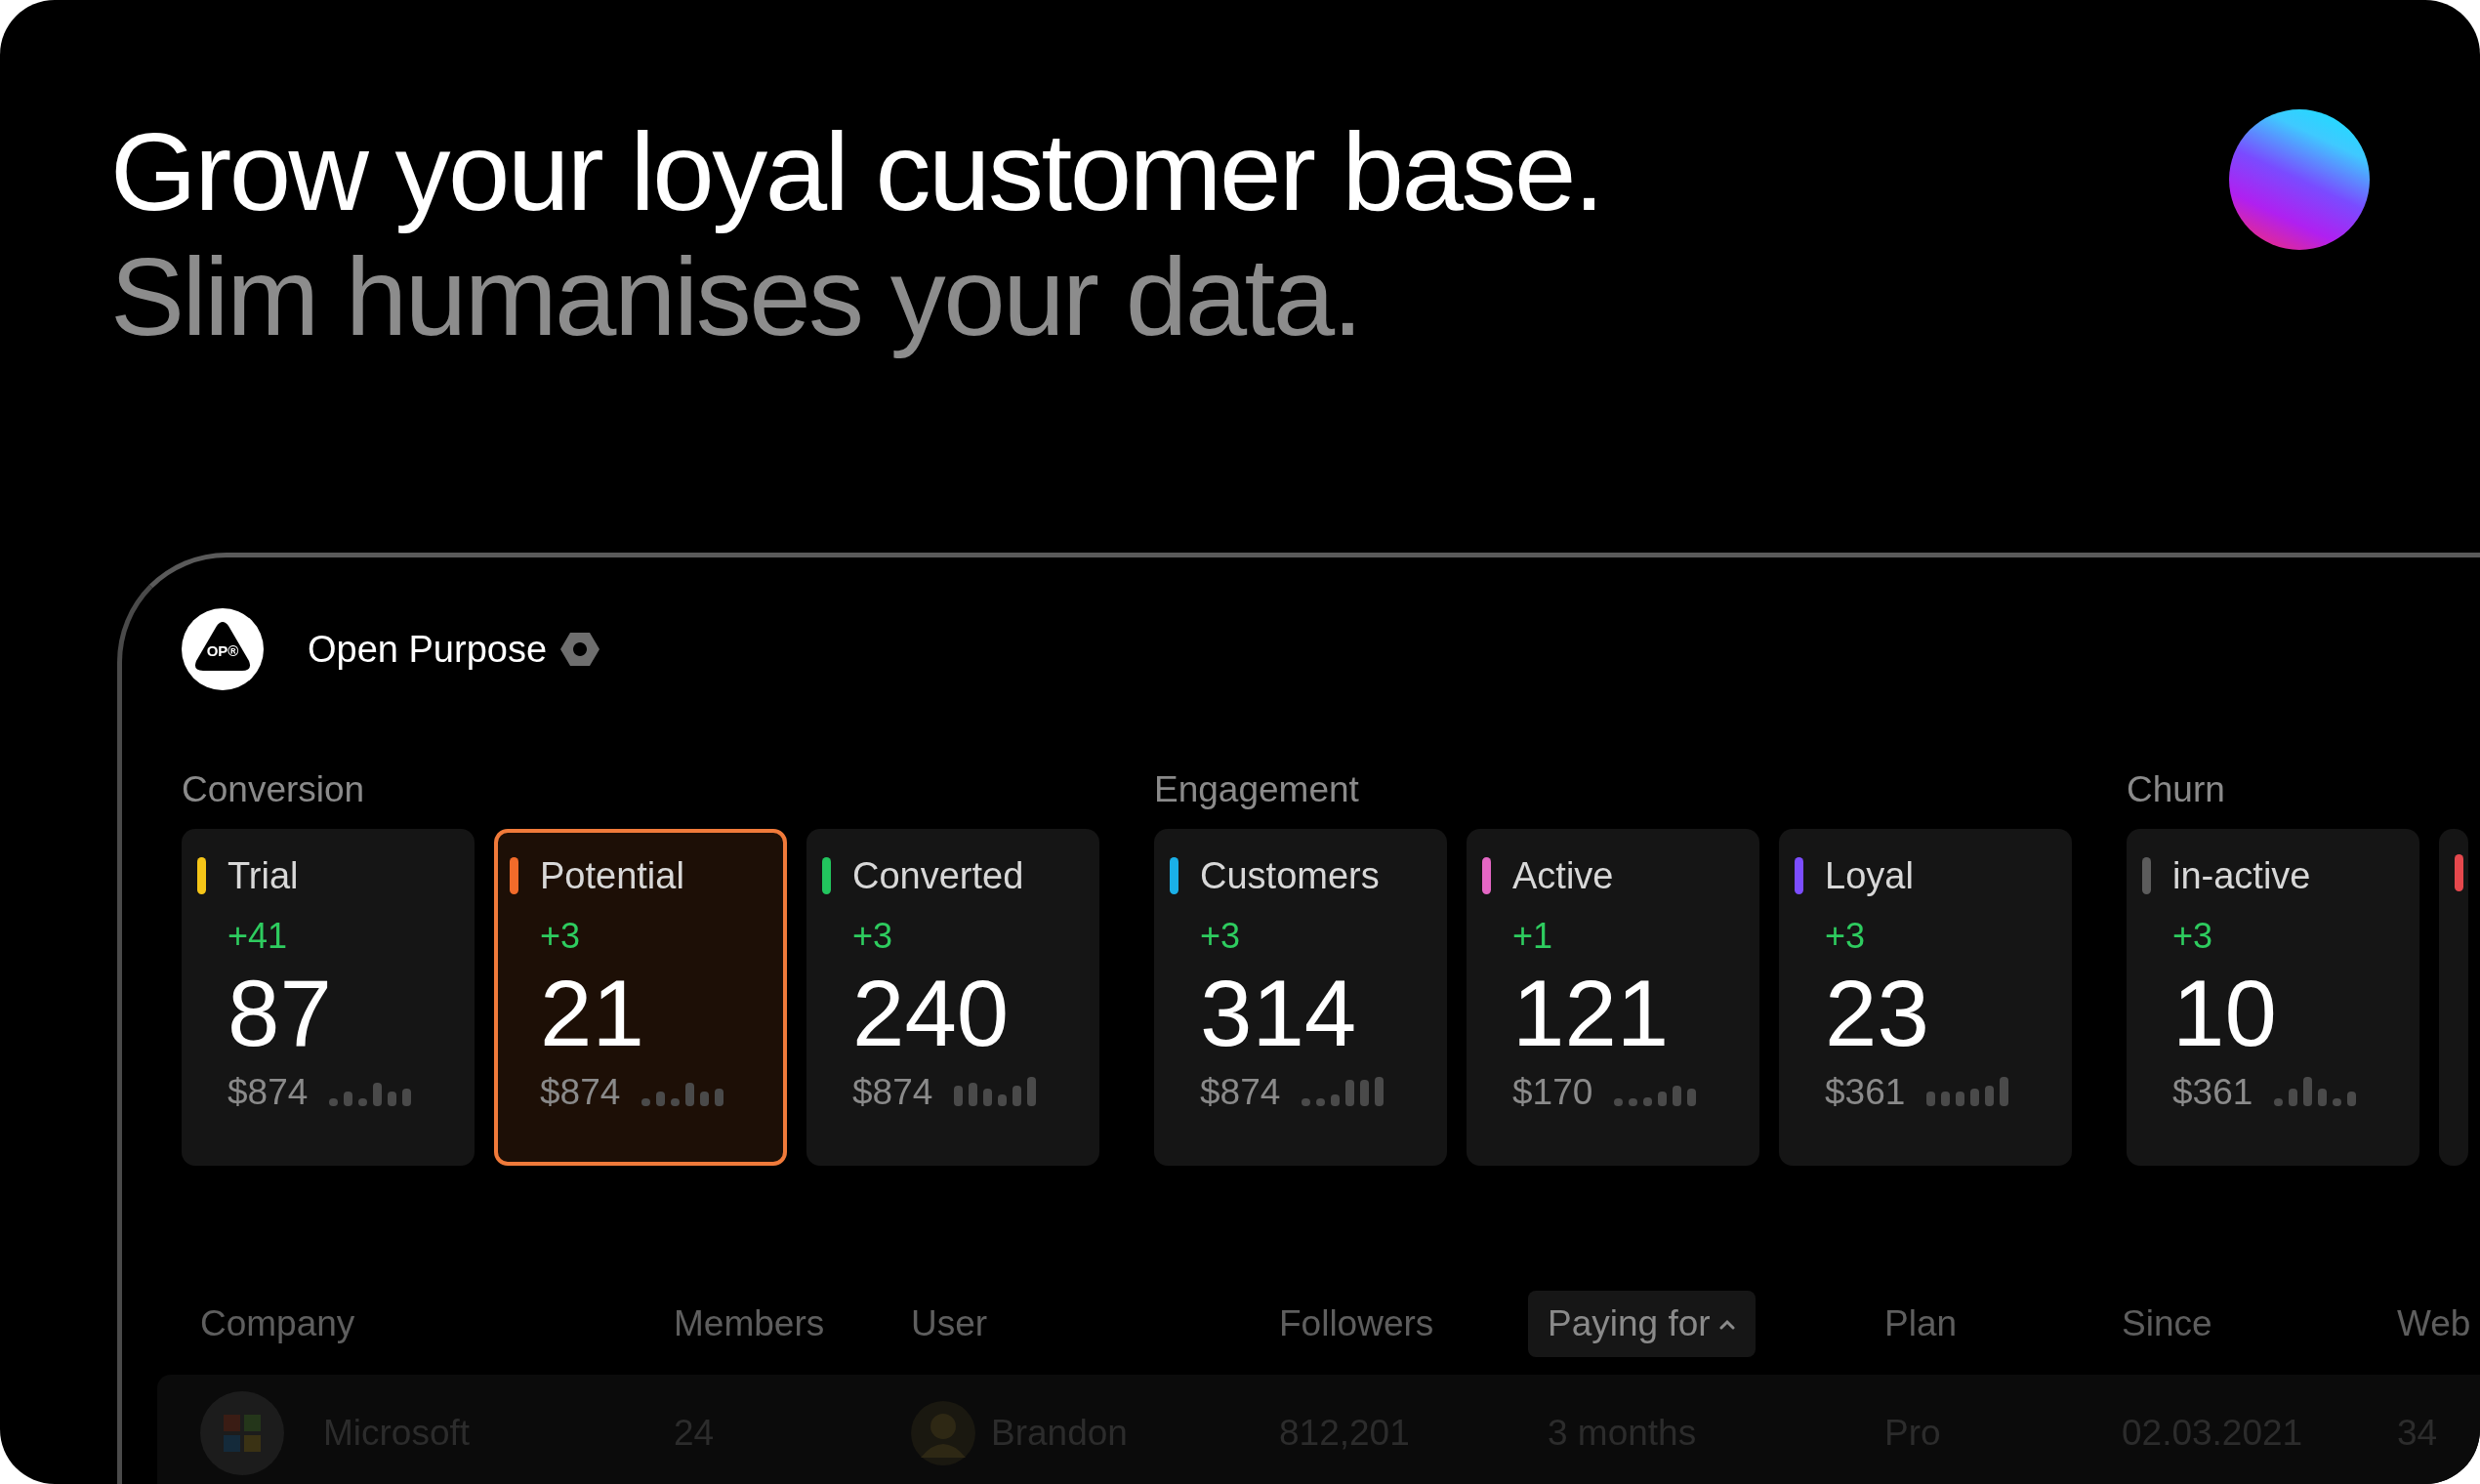 The width and height of the screenshot is (2480, 1484). Describe the element at coordinates (1642, 1324) in the screenshot. I see `sort-header: Paying for` at that location.